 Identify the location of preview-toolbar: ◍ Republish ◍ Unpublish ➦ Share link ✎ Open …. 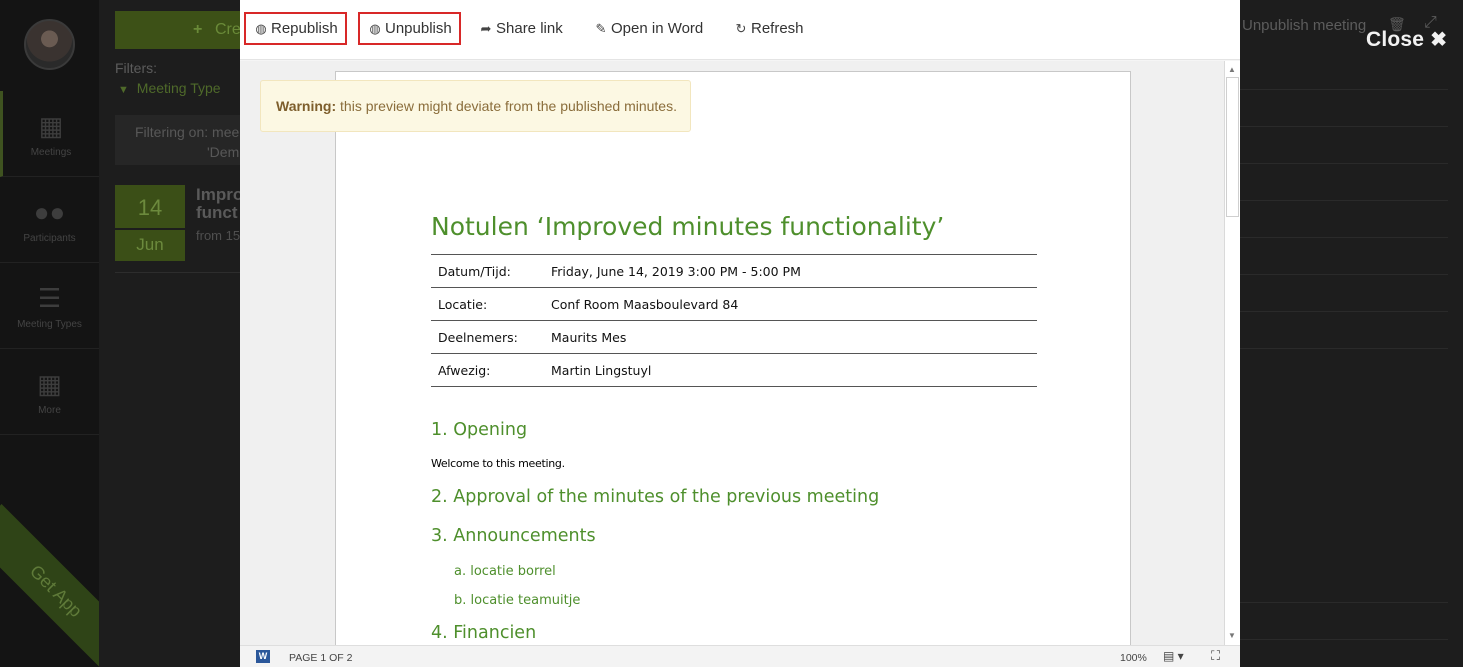
(740, 30).